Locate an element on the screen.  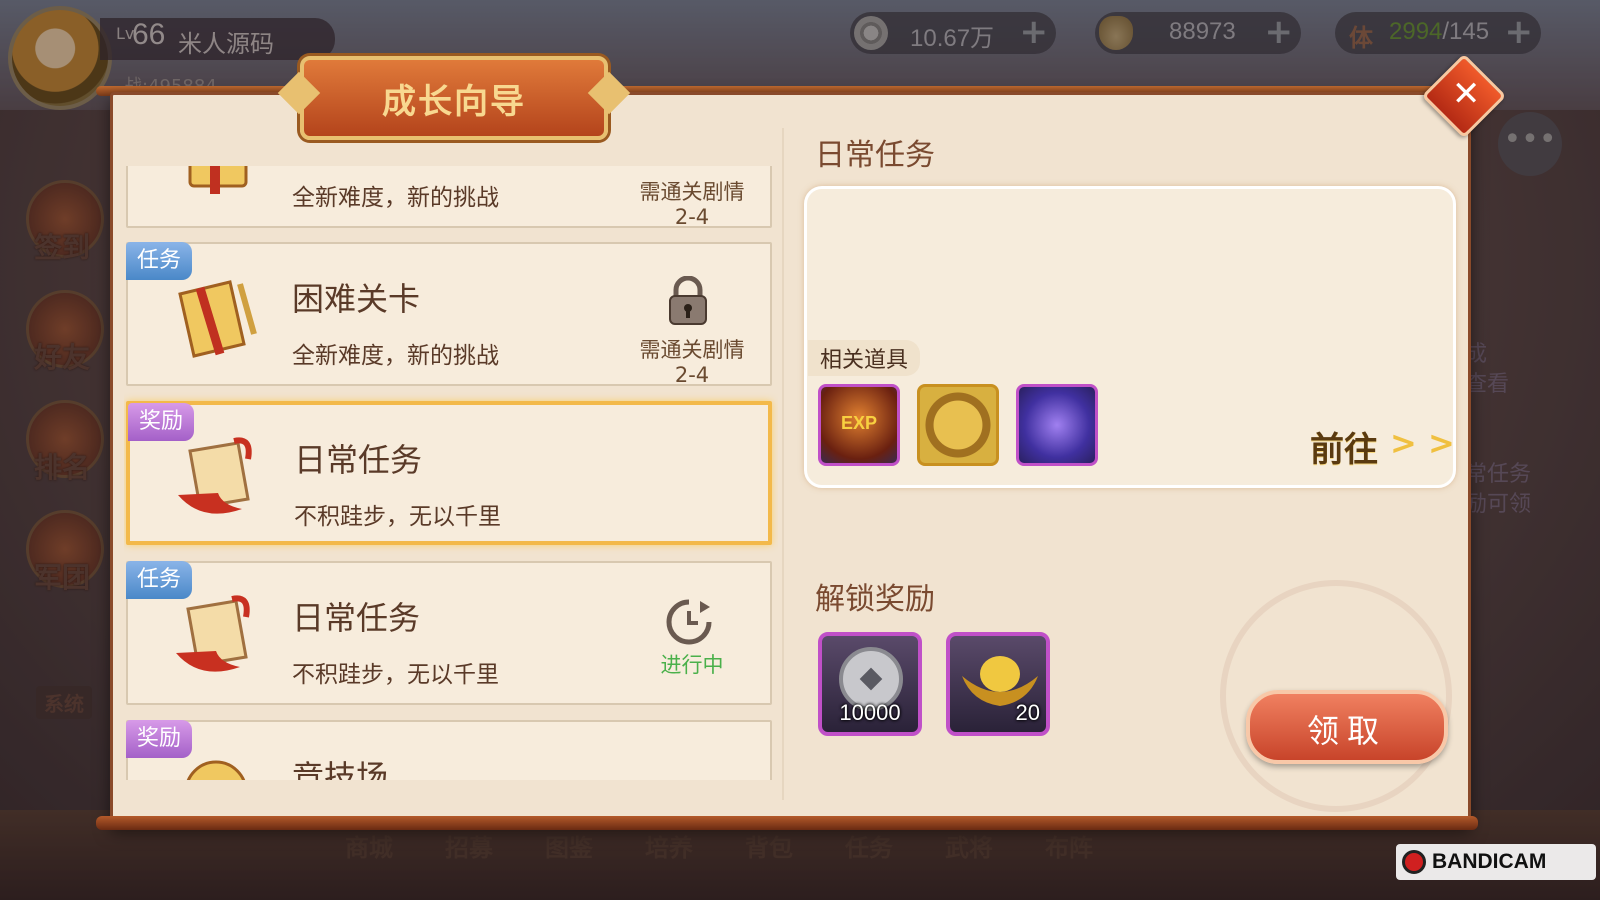
claim-label: 领取 is located at coordinates (1346, 731).